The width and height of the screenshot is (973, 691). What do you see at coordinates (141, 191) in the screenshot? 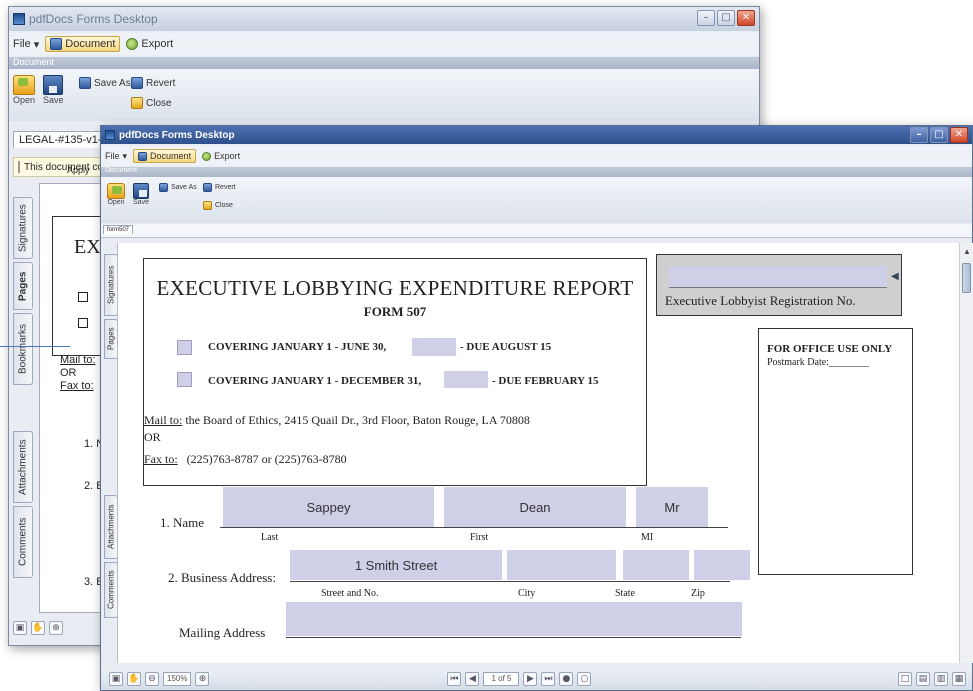
I see `save-disk-icon` at bounding box center [141, 191].